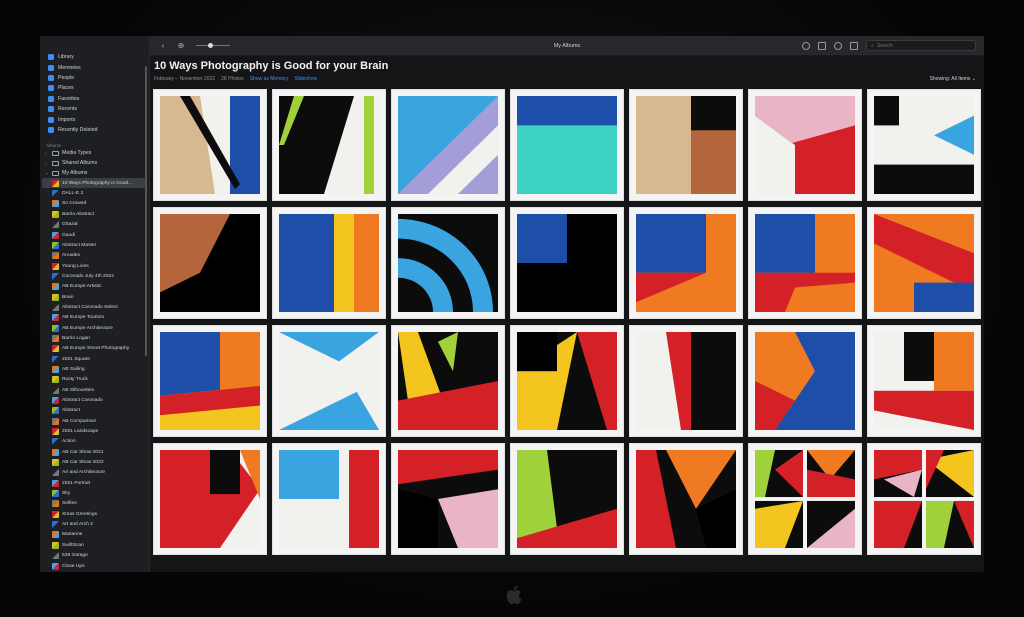 Image resolution: width=1024 pixels, height=617 pixels. I want to click on album-item: AB Car Show 2021, so click(94, 452).